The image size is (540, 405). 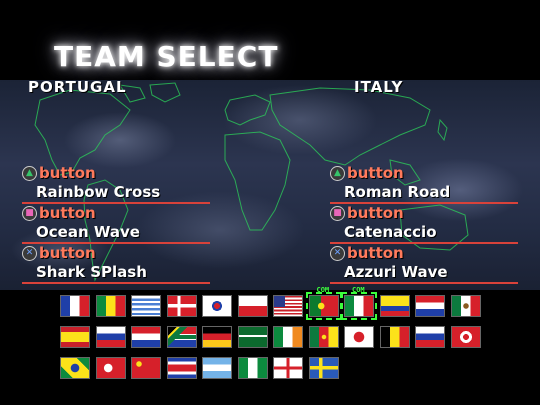 I want to click on flag-slovenia, so click(x=110, y=337).